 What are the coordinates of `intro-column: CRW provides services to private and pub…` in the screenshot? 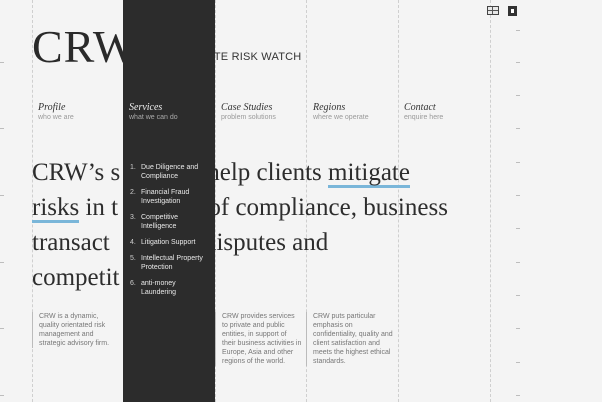 It's located at (258, 339).